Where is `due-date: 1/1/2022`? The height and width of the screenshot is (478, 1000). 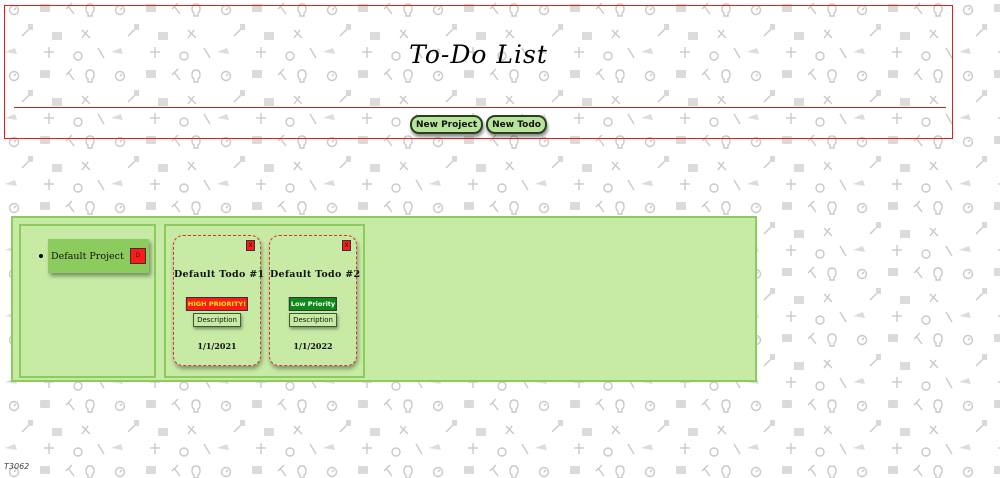 due-date: 1/1/2022 is located at coordinates (313, 346).